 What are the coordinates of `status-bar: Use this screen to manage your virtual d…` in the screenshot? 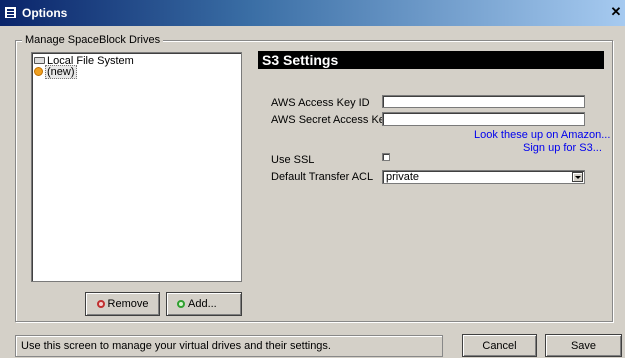 It's located at (229, 346).